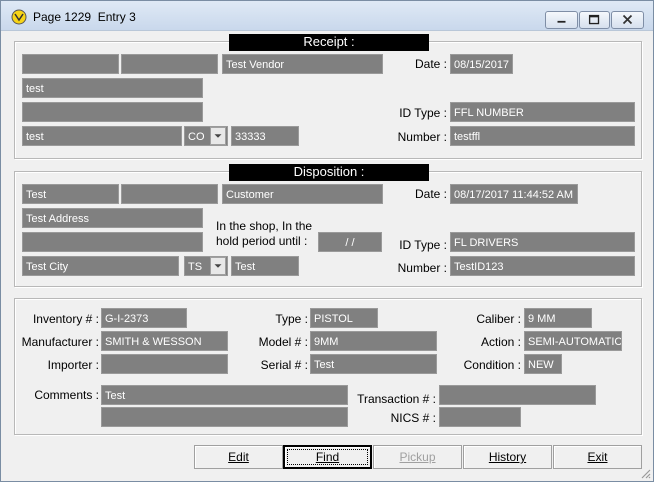 The width and height of the screenshot is (654, 482). What do you see at coordinates (423, 113) in the screenshot?
I see `receipt-id-type-label: ID Type :` at bounding box center [423, 113].